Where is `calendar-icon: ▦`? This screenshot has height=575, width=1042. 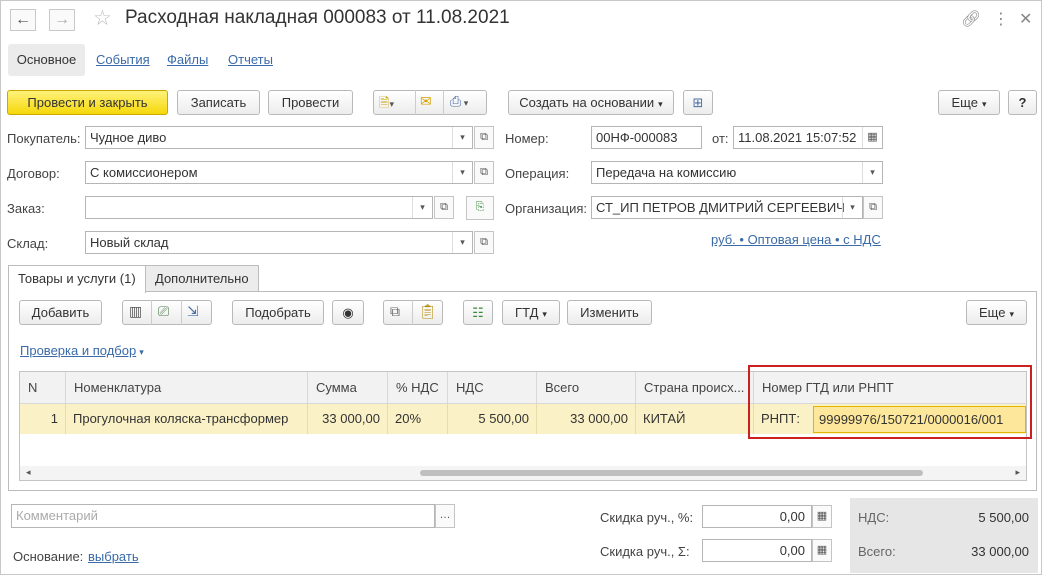
calendar-icon: ▦ is located at coordinates (872, 137).